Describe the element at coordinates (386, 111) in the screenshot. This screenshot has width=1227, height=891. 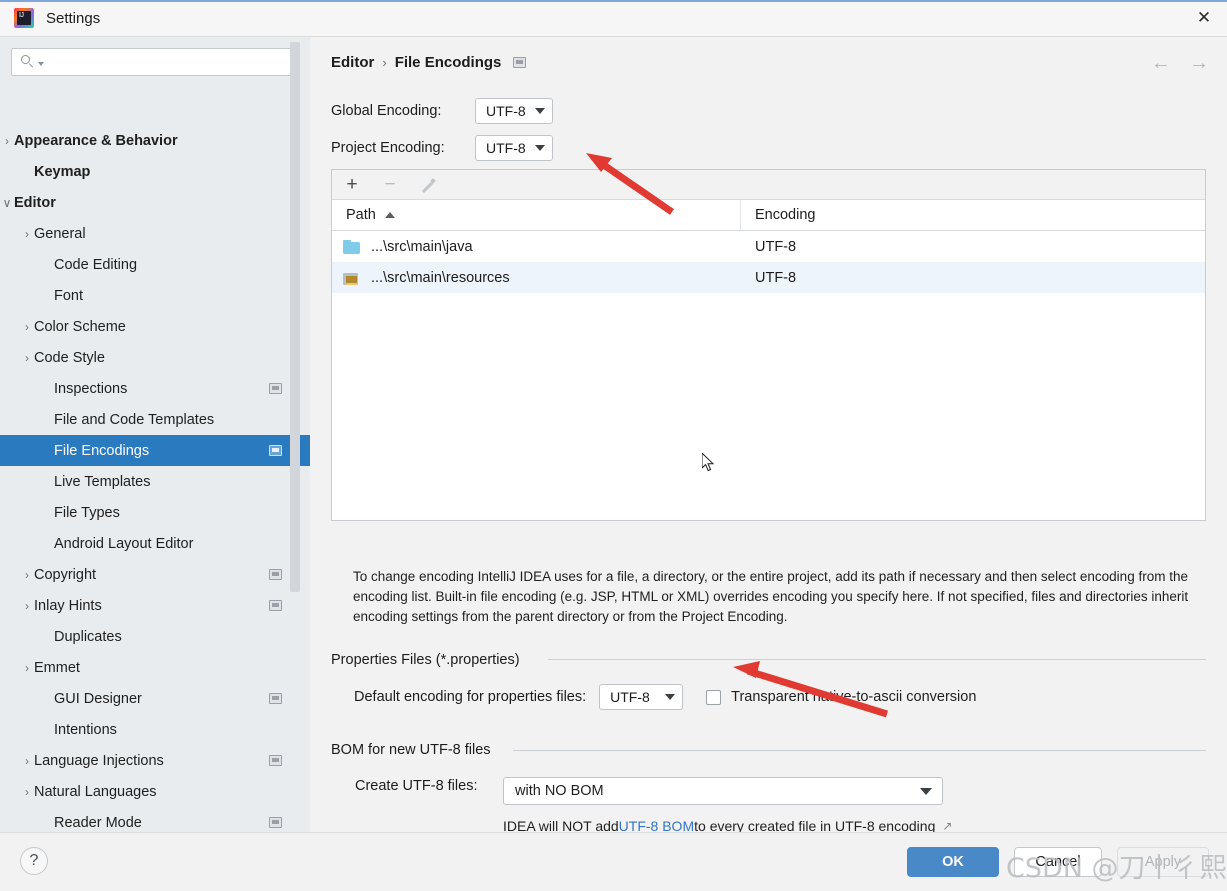
I see `global-encoding-label: Global Encoding:` at that location.